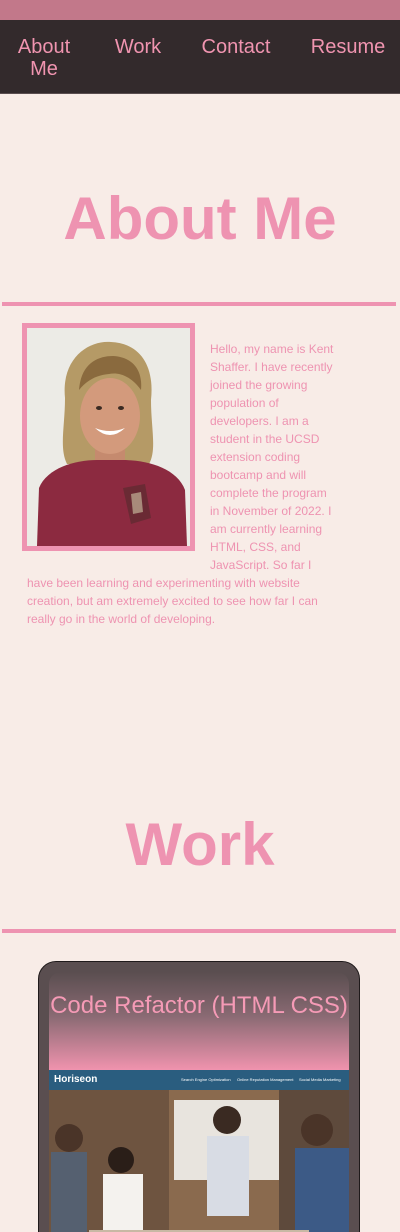 The width and height of the screenshot is (400, 1232). Describe the element at coordinates (200, 218) in the screenshot. I see `about-me-heading: About Me` at that location.